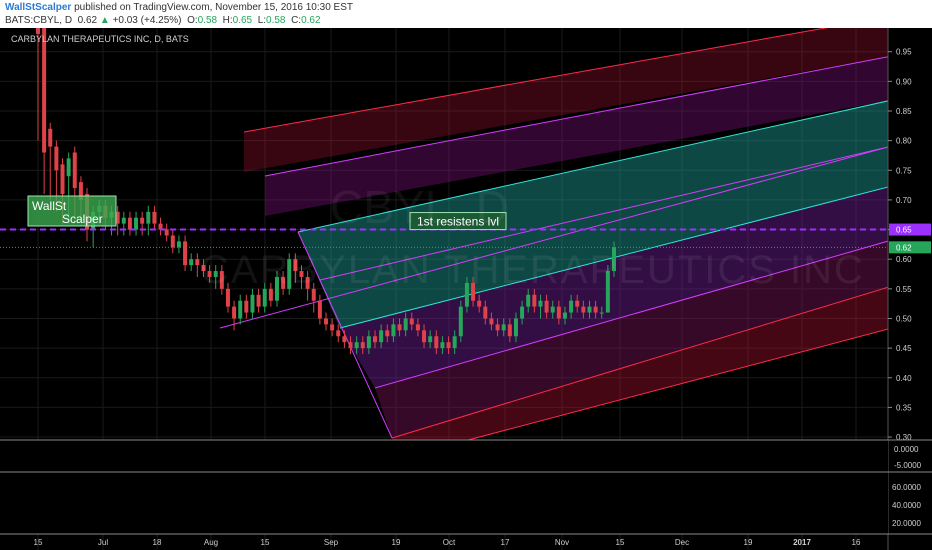 The width and height of the screenshot is (932, 550). What do you see at coordinates (904, 170) in the screenshot?
I see `price-tick-label: 0.75` at bounding box center [904, 170].